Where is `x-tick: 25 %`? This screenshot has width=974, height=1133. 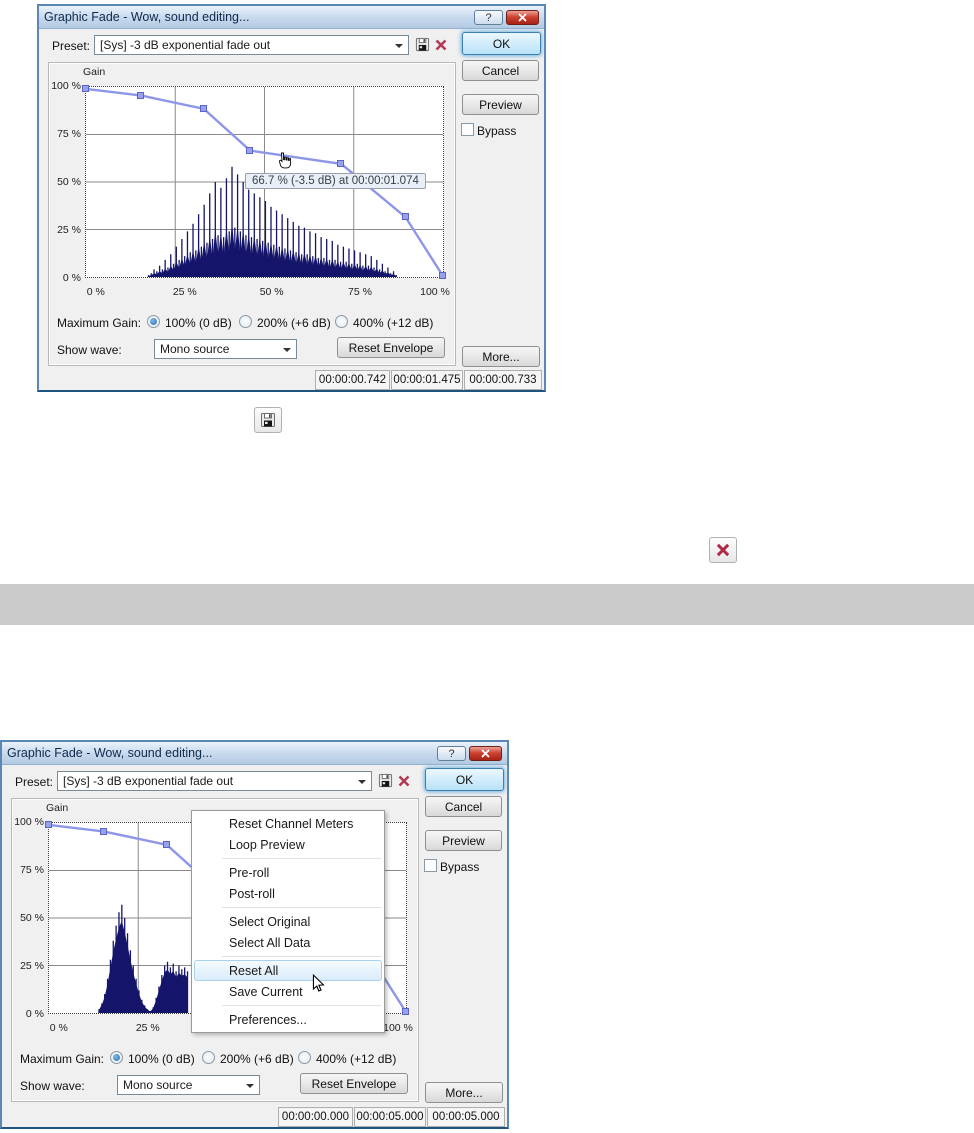
x-tick: 25 % is located at coordinates (147, 1028).